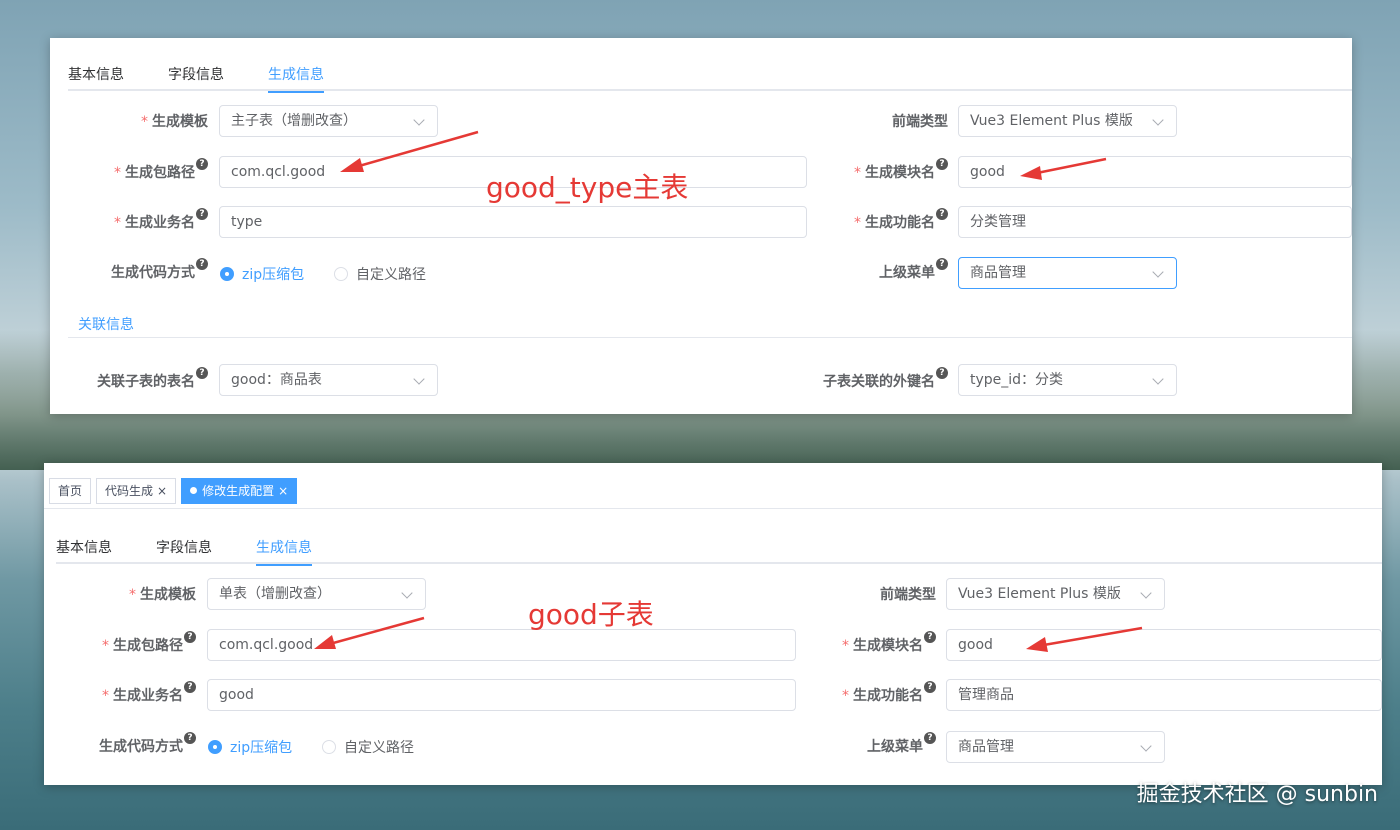 The image size is (1400, 830). I want to click on sub-table-select: good：商品表, so click(328, 380).